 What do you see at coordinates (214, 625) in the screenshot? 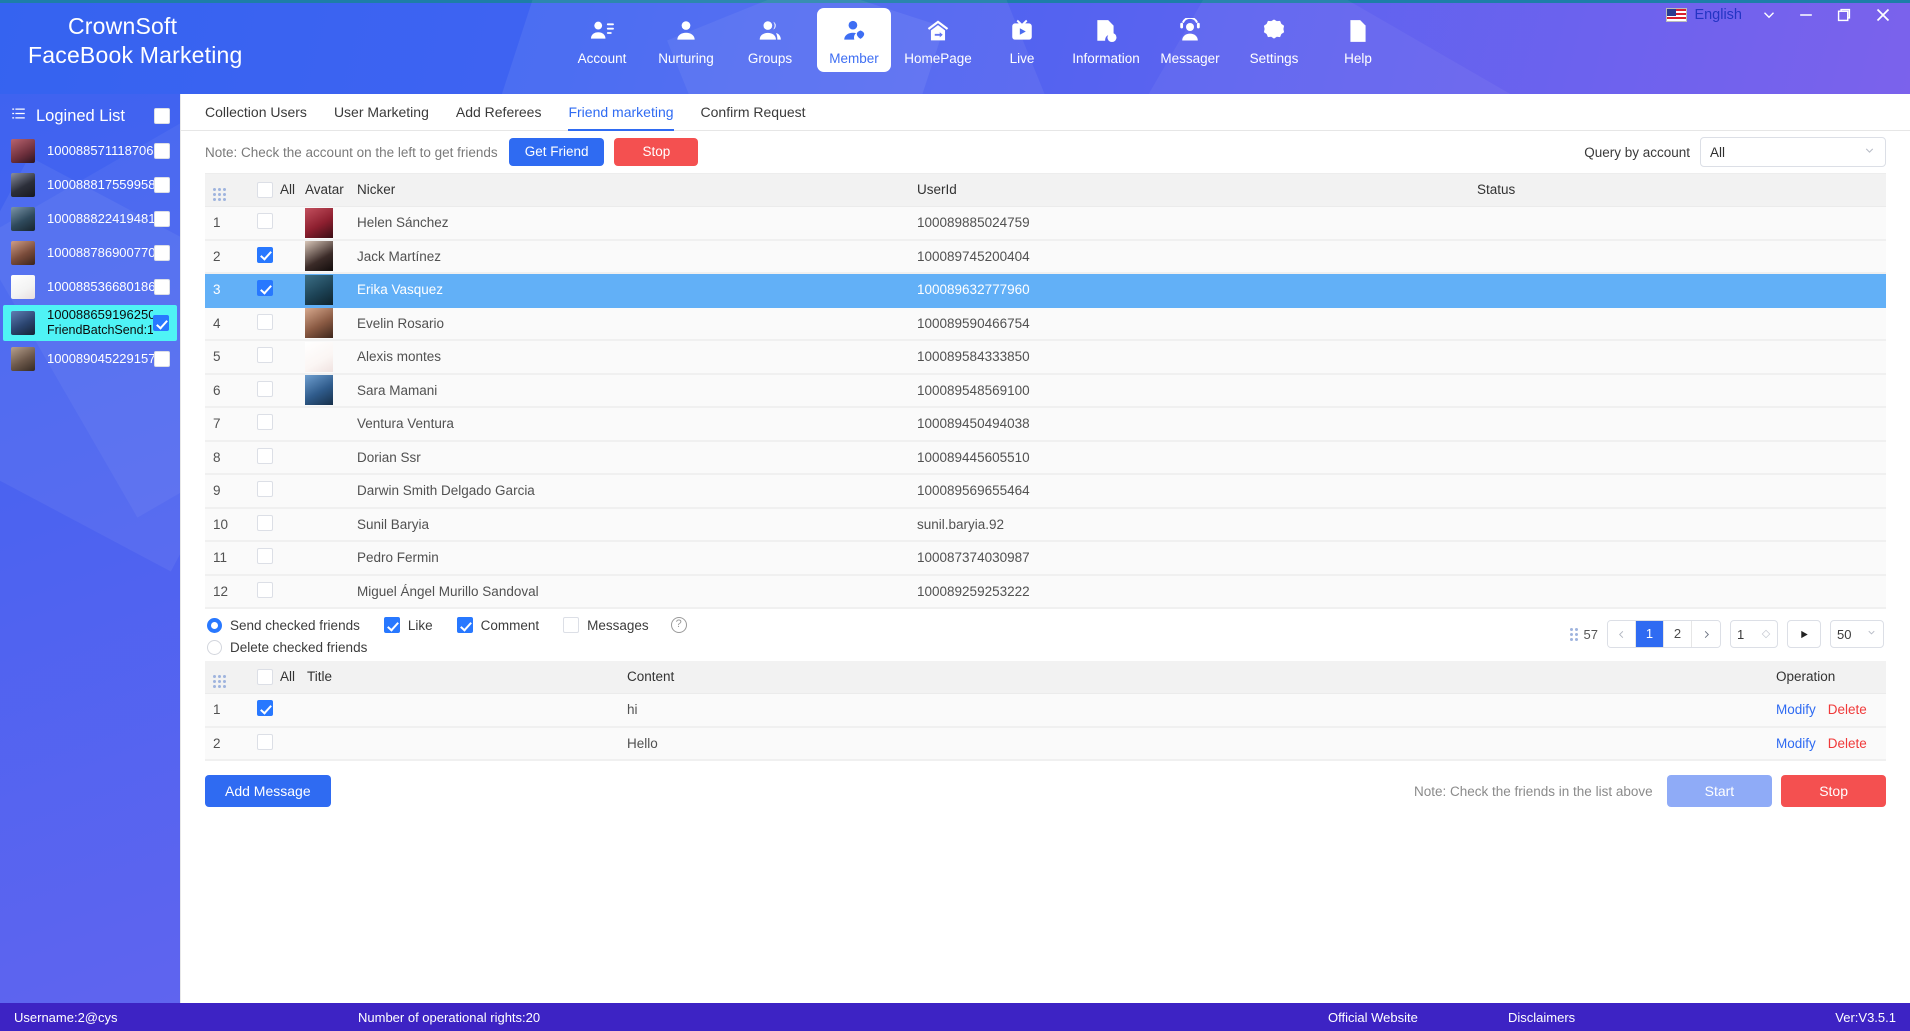
I see `send-checked-friends-radio` at bounding box center [214, 625].